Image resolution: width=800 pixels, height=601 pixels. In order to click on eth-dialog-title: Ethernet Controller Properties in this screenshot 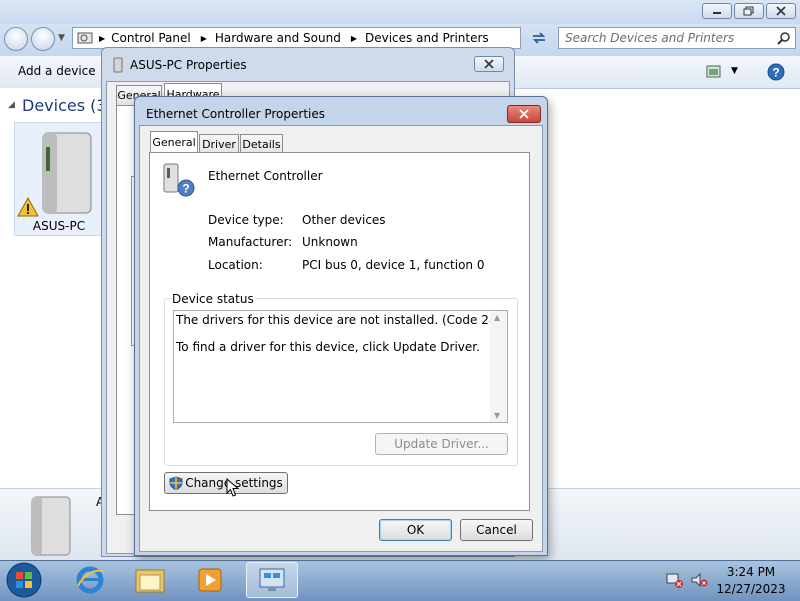, I will do `click(235, 114)`.